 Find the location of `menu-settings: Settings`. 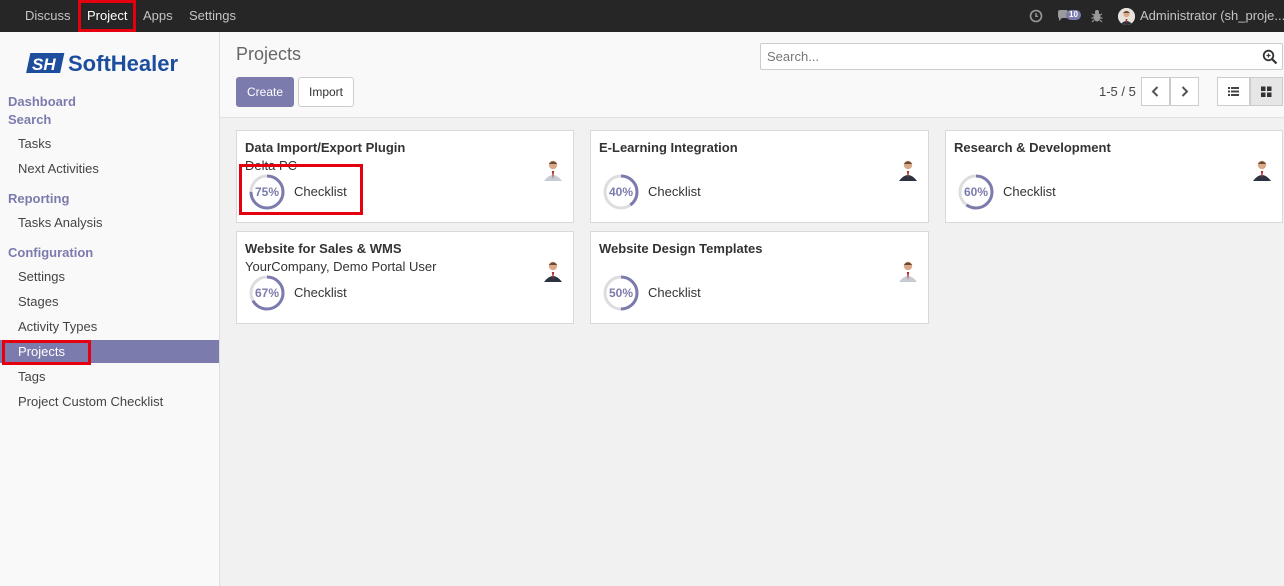

menu-settings: Settings is located at coordinates (212, 16).